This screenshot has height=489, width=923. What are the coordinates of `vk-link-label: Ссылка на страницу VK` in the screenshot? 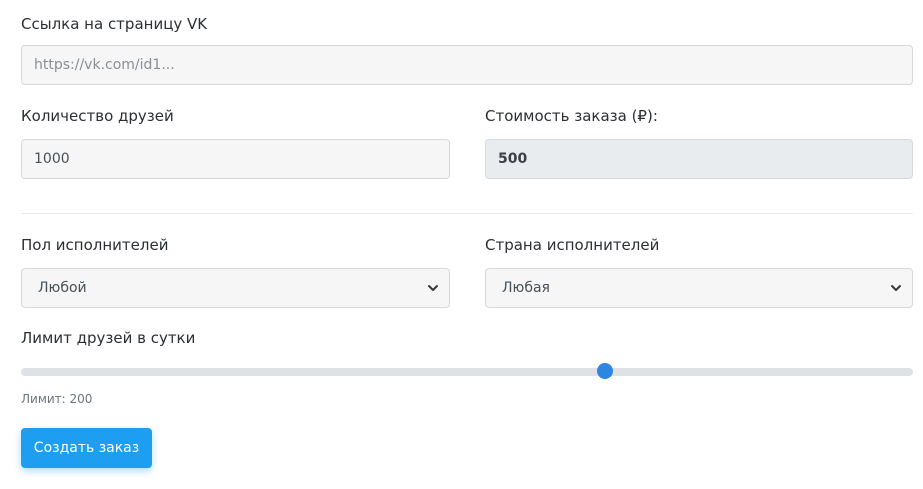 It's located at (114, 24).